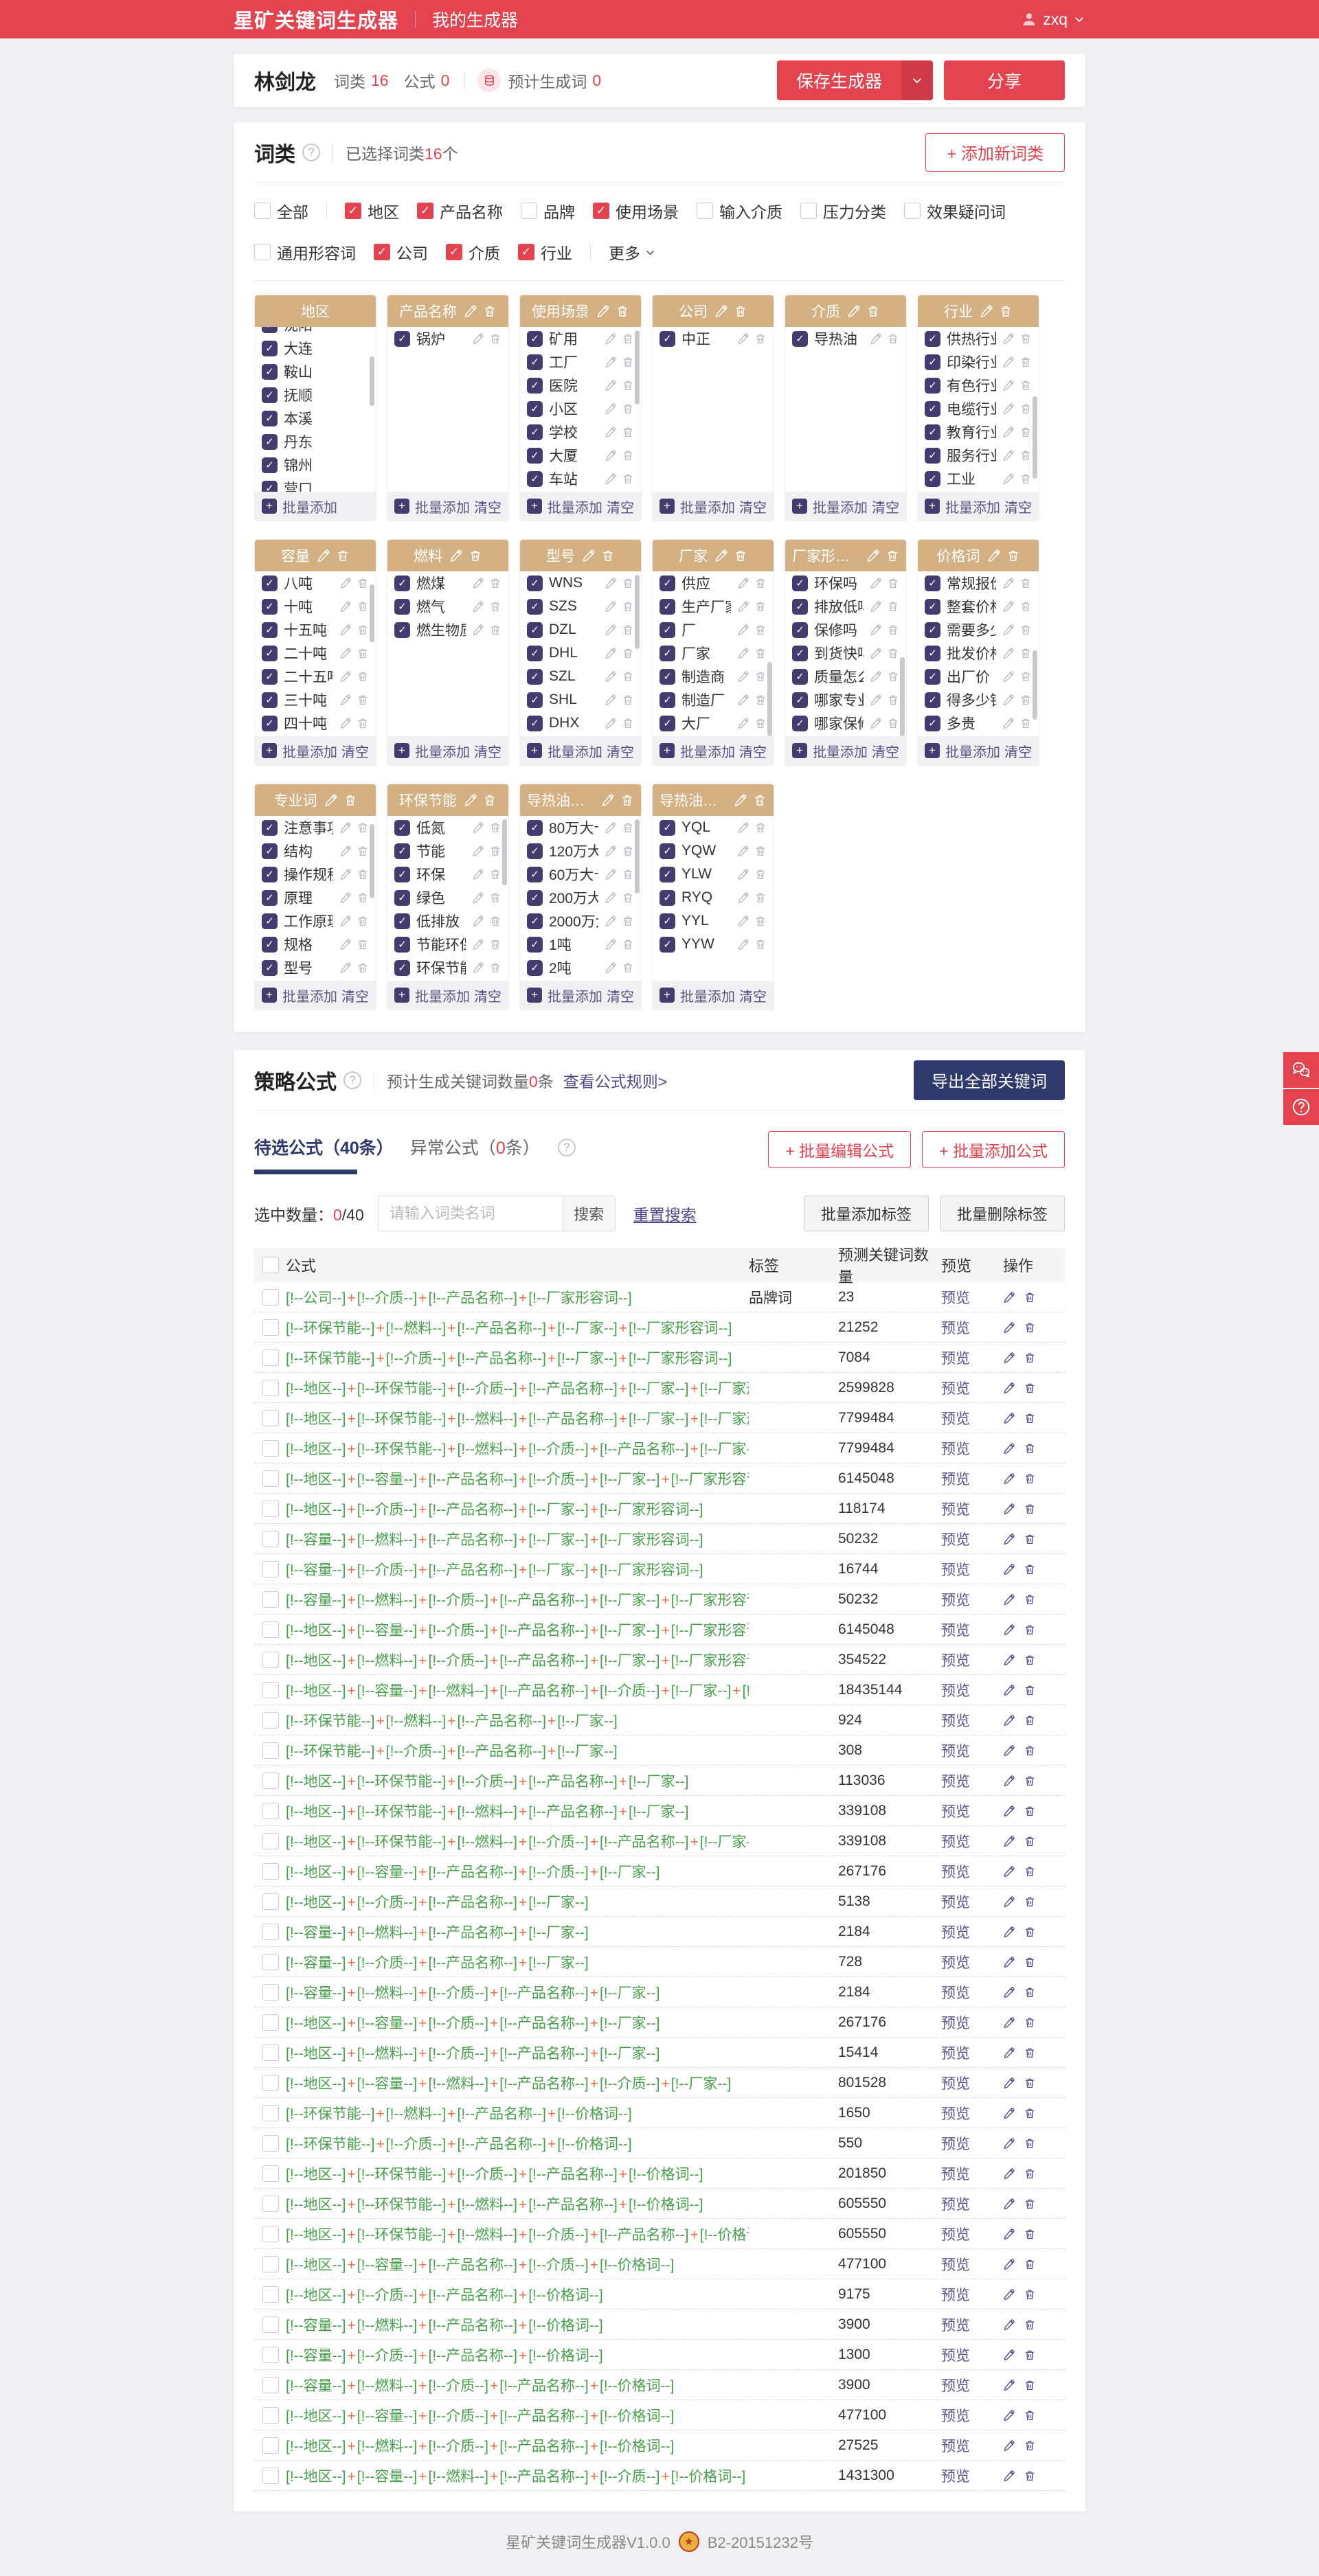 The image size is (1319, 2576). I want to click on batch-add-formula-button: + 批量添加公式, so click(994, 1149).